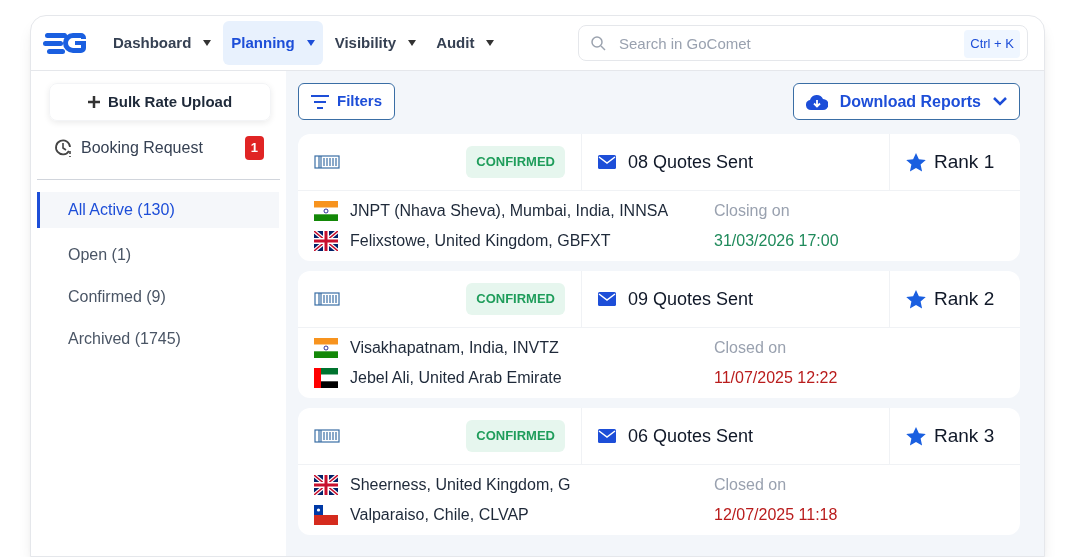 The height and width of the screenshot is (557, 1068). Describe the element at coordinates (691, 299) in the screenshot. I see `quotes-count: 09 Quotes Sent` at that location.